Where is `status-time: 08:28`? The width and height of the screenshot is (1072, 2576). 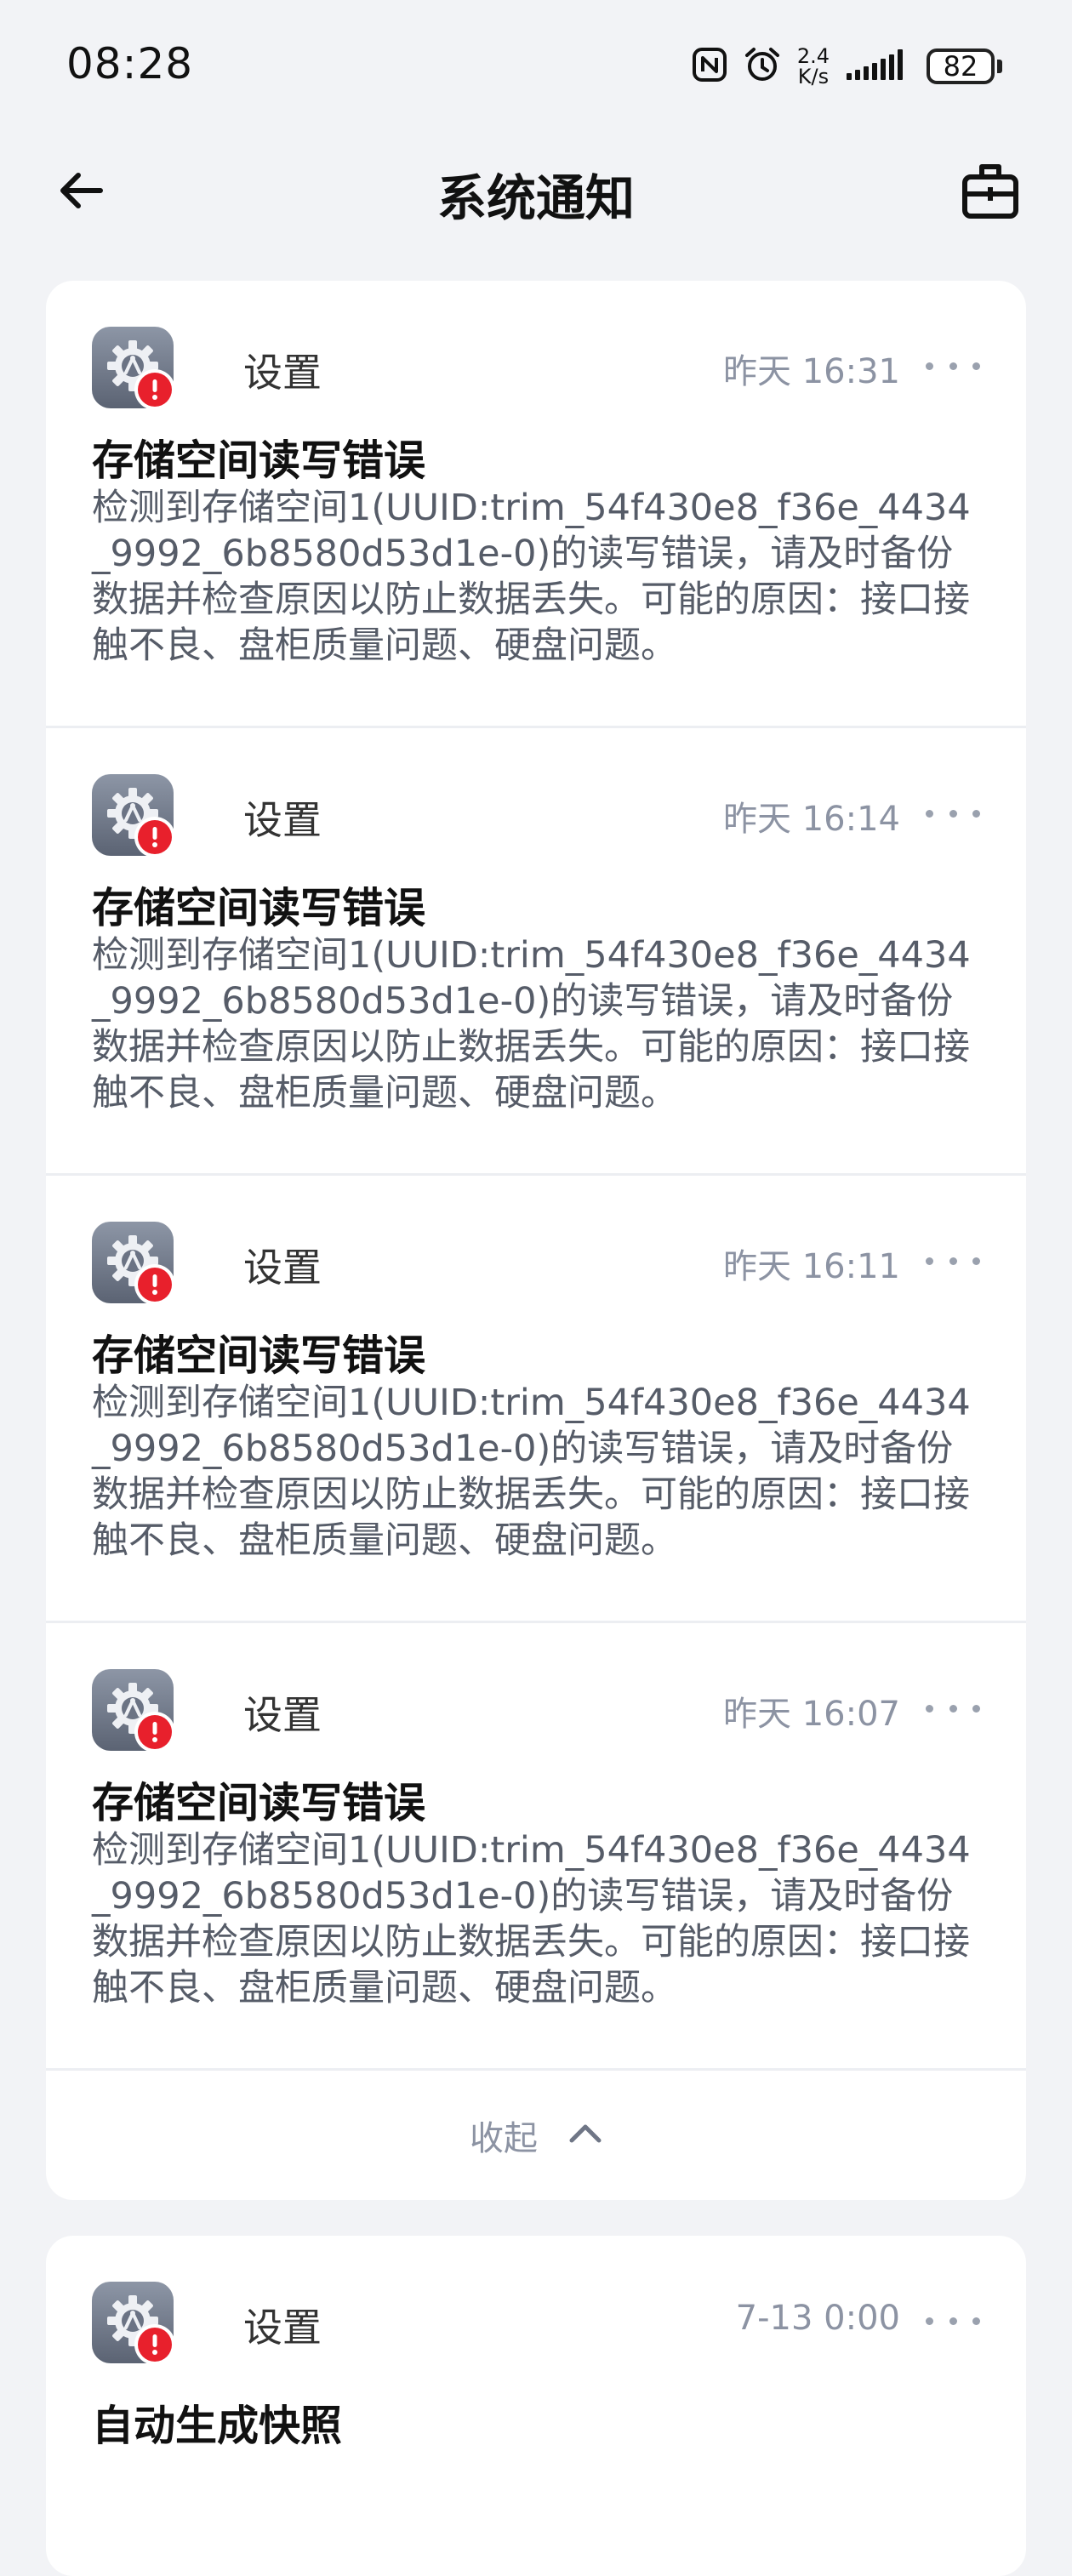
status-time: 08:28 is located at coordinates (130, 63).